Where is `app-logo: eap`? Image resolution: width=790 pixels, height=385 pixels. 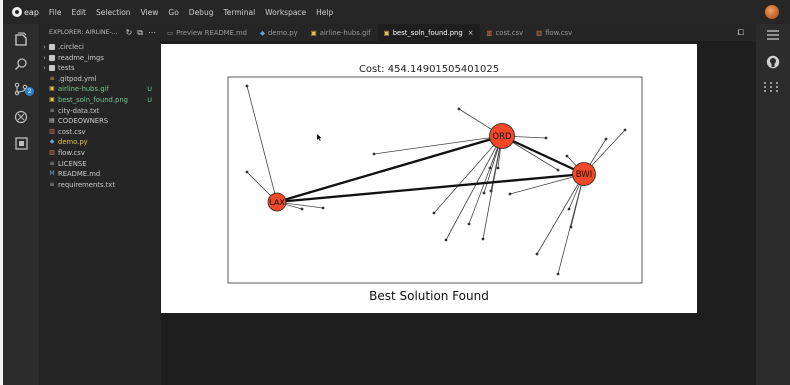
app-logo: eap is located at coordinates (25, 12).